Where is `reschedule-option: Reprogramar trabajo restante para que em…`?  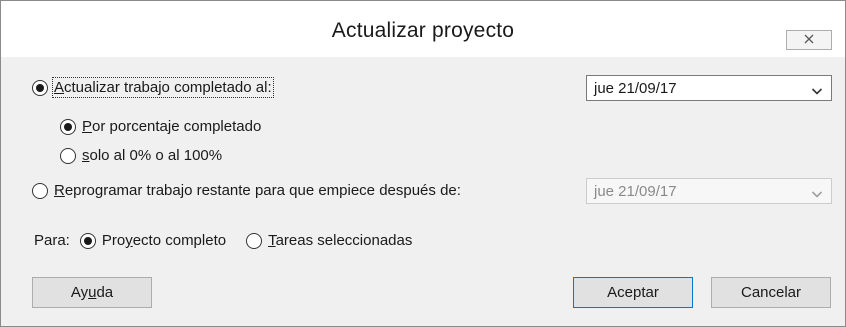
reschedule-option: Reprogramar trabajo restante para que em… is located at coordinates (246, 190).